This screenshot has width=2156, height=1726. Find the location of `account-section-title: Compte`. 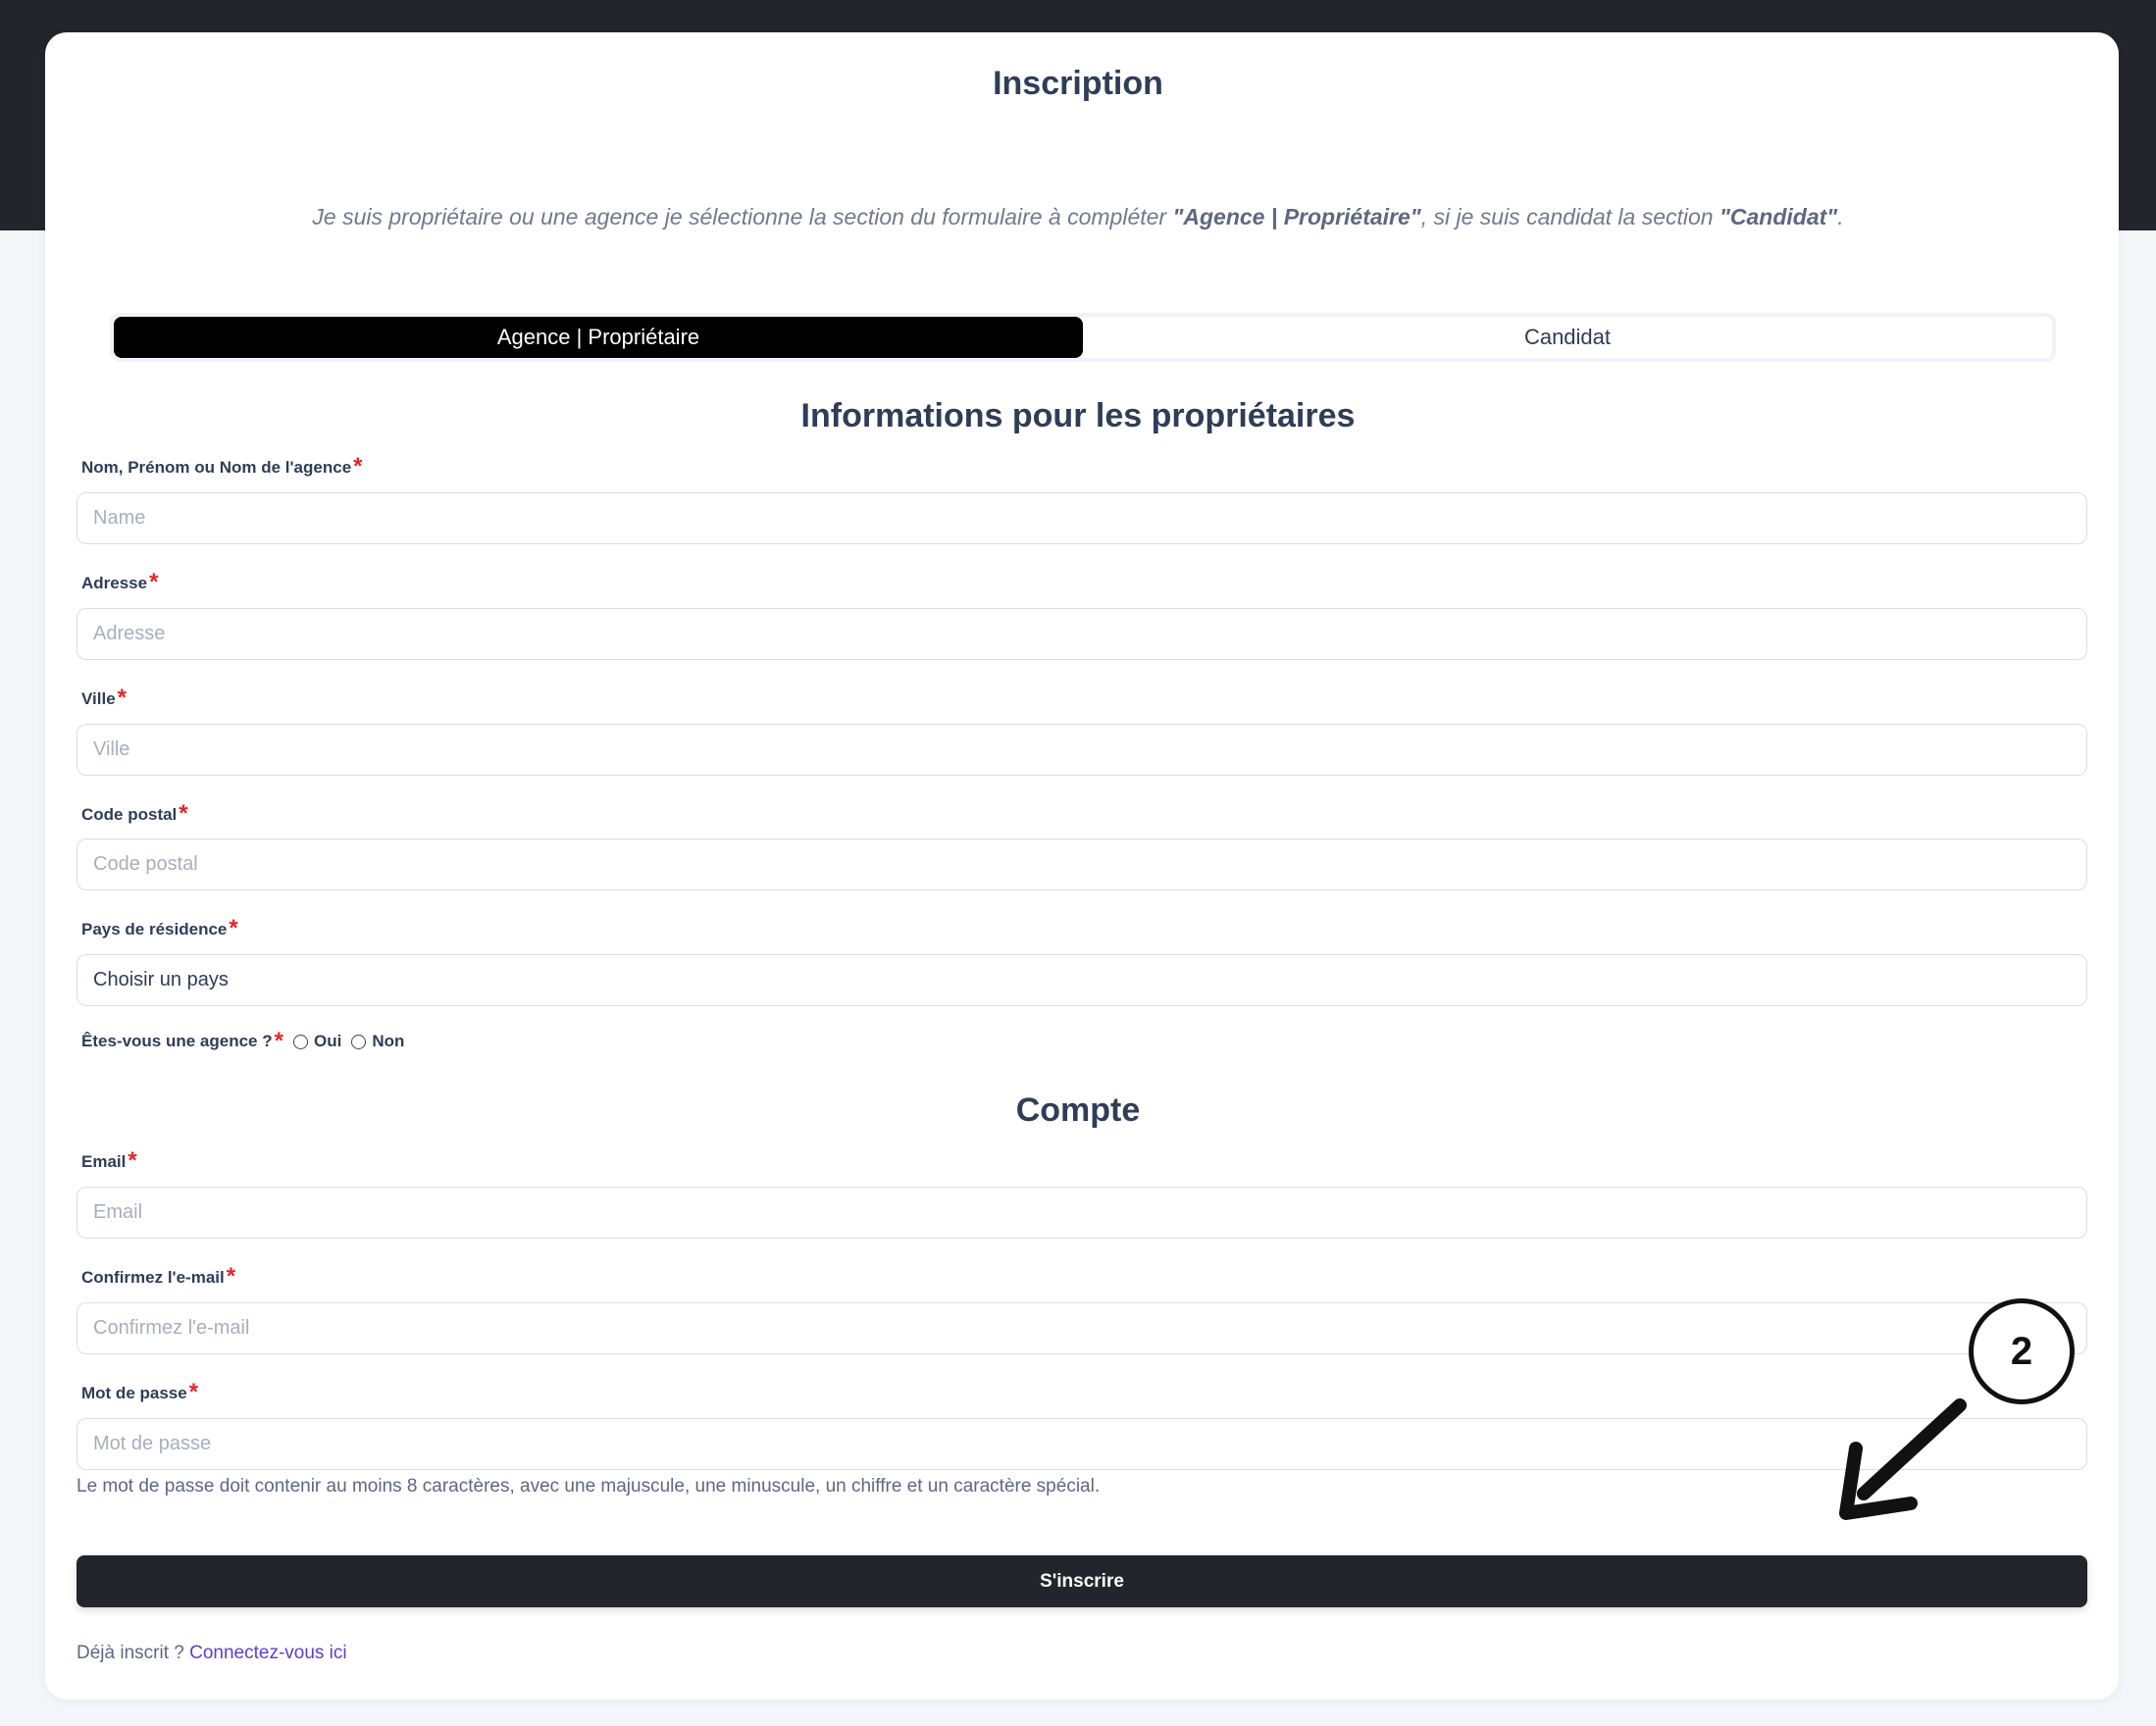

account-section-title: Compte is located at coordinates (1078, 1110).